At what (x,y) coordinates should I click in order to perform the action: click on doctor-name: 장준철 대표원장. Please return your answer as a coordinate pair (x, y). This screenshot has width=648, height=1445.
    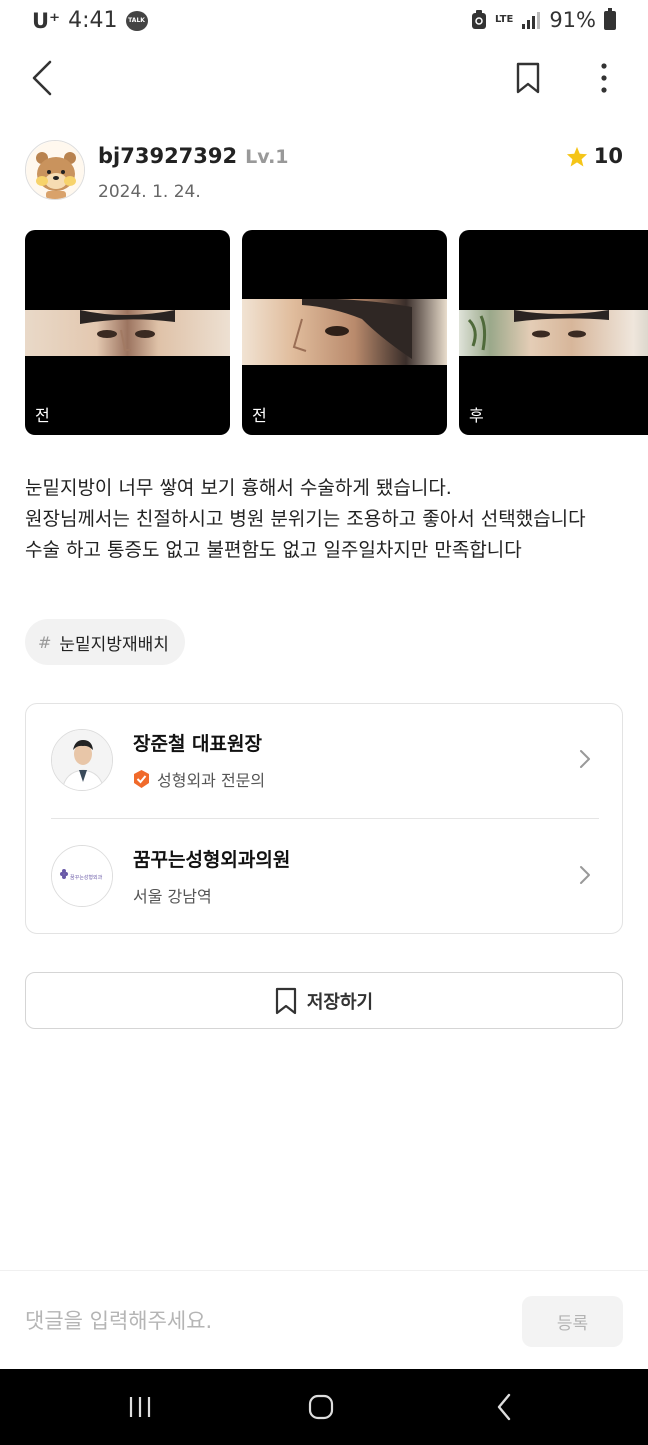
    Looking at the image, I should click on (197, 744).